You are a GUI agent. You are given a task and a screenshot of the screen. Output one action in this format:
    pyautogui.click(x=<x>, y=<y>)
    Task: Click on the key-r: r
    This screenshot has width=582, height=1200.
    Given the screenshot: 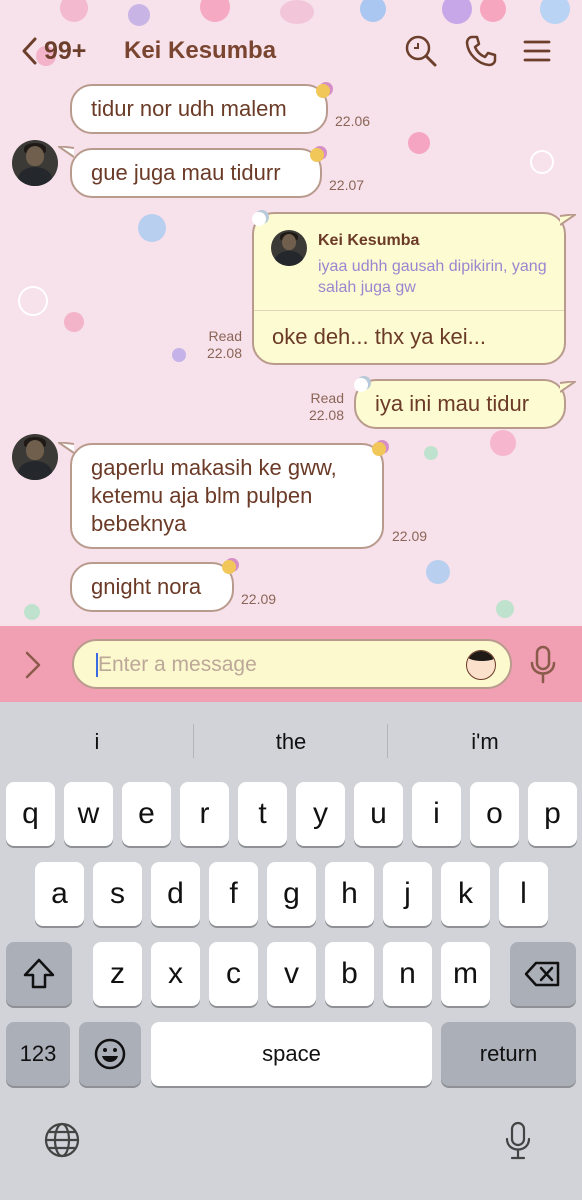 What is the action you would take?
    pyautogui.click(x=204, y=814)
    